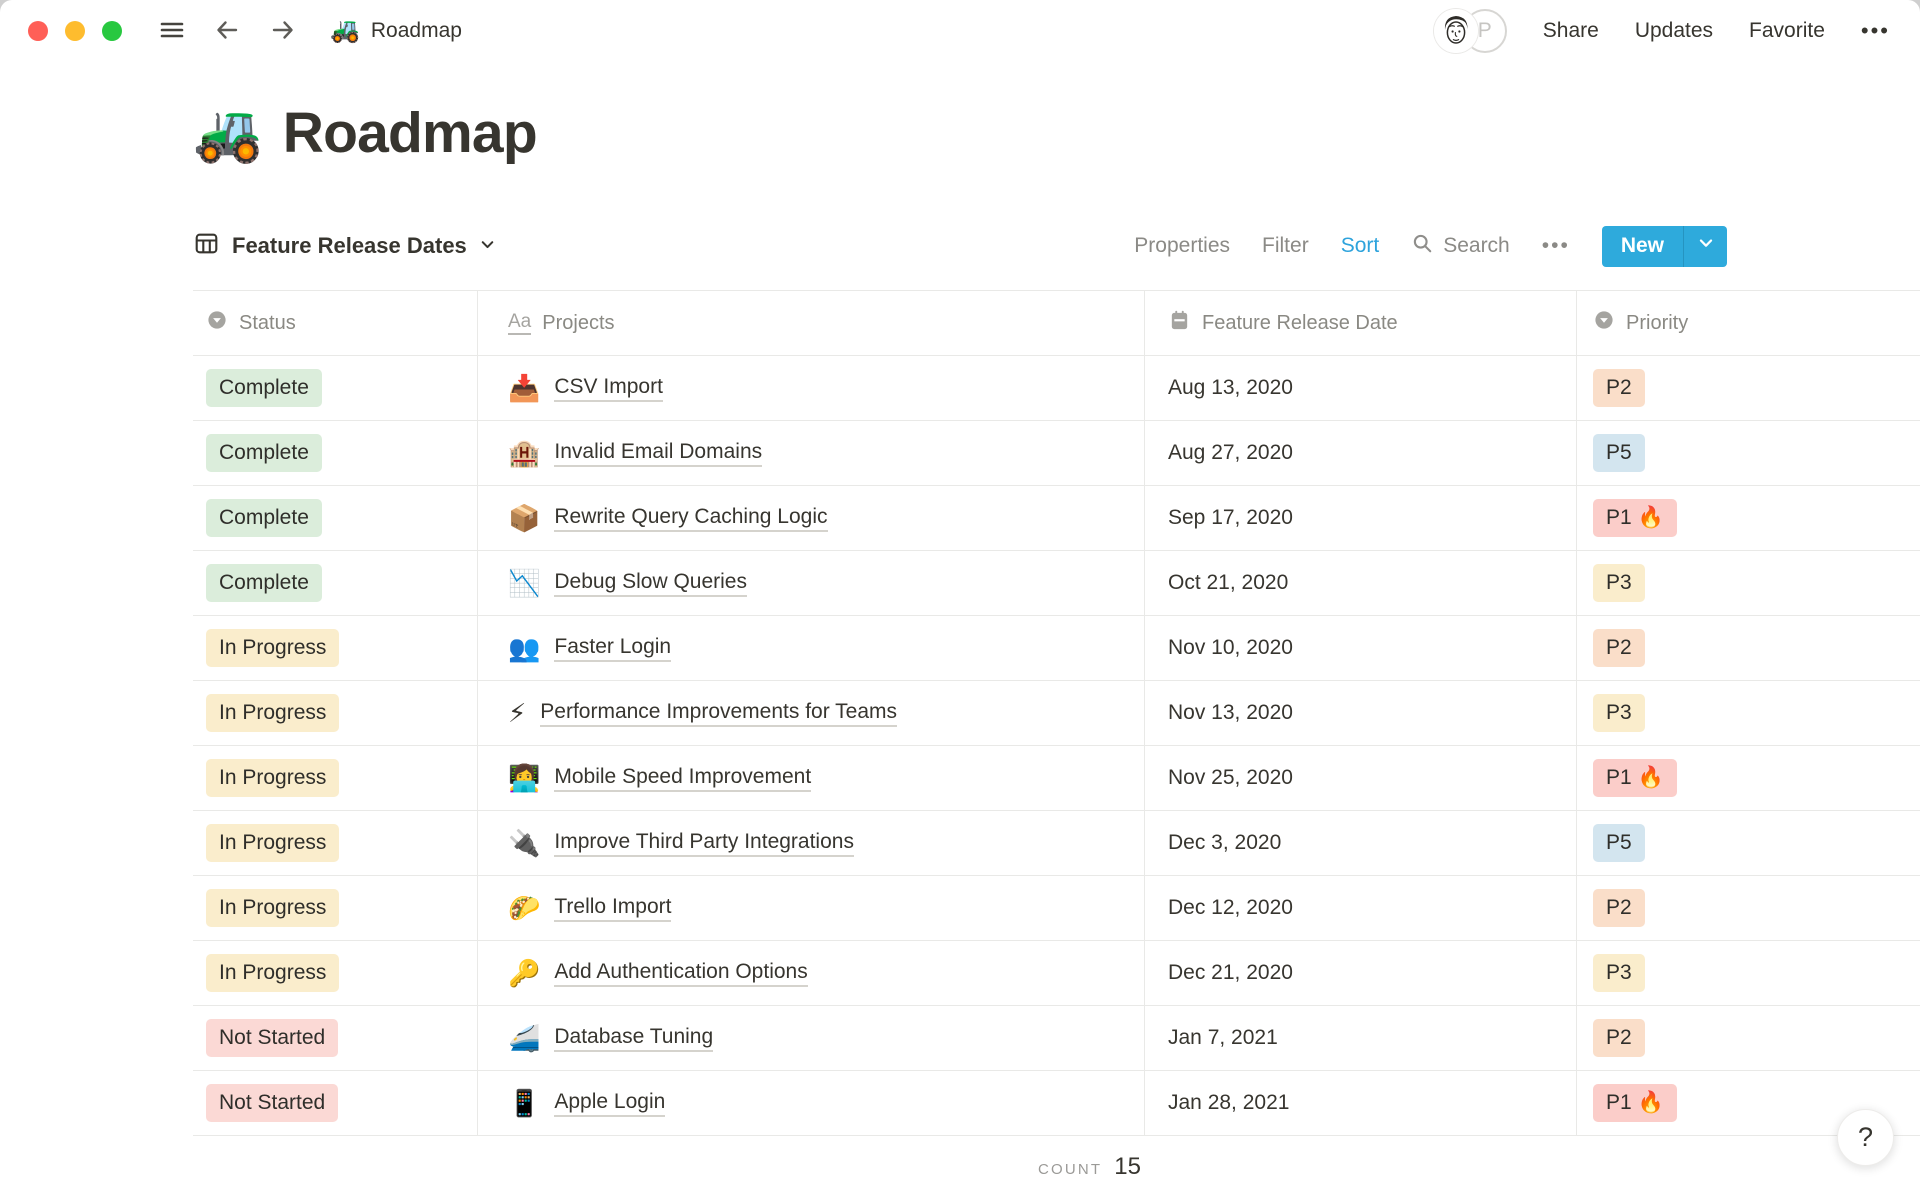 This screenshot has width=1920, height=1200. Describe the element at coordinates (660, 778) in the screenshot. I see `project-page-link: 👩‍💻 Mobile Speed Improvement` at that location.